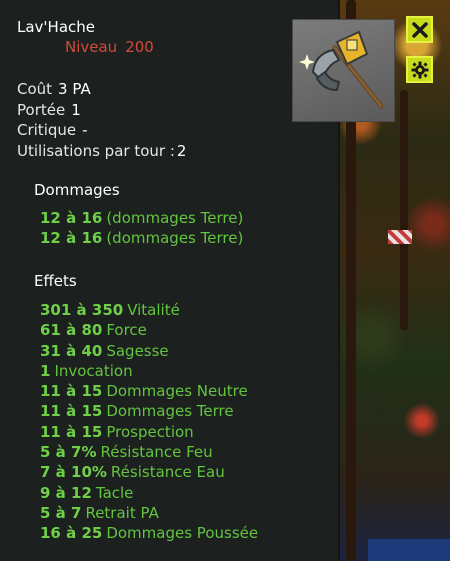 This screenshot has height=561, width=450. I want to click on effect-value: 16 à 25, so click(71, 533).